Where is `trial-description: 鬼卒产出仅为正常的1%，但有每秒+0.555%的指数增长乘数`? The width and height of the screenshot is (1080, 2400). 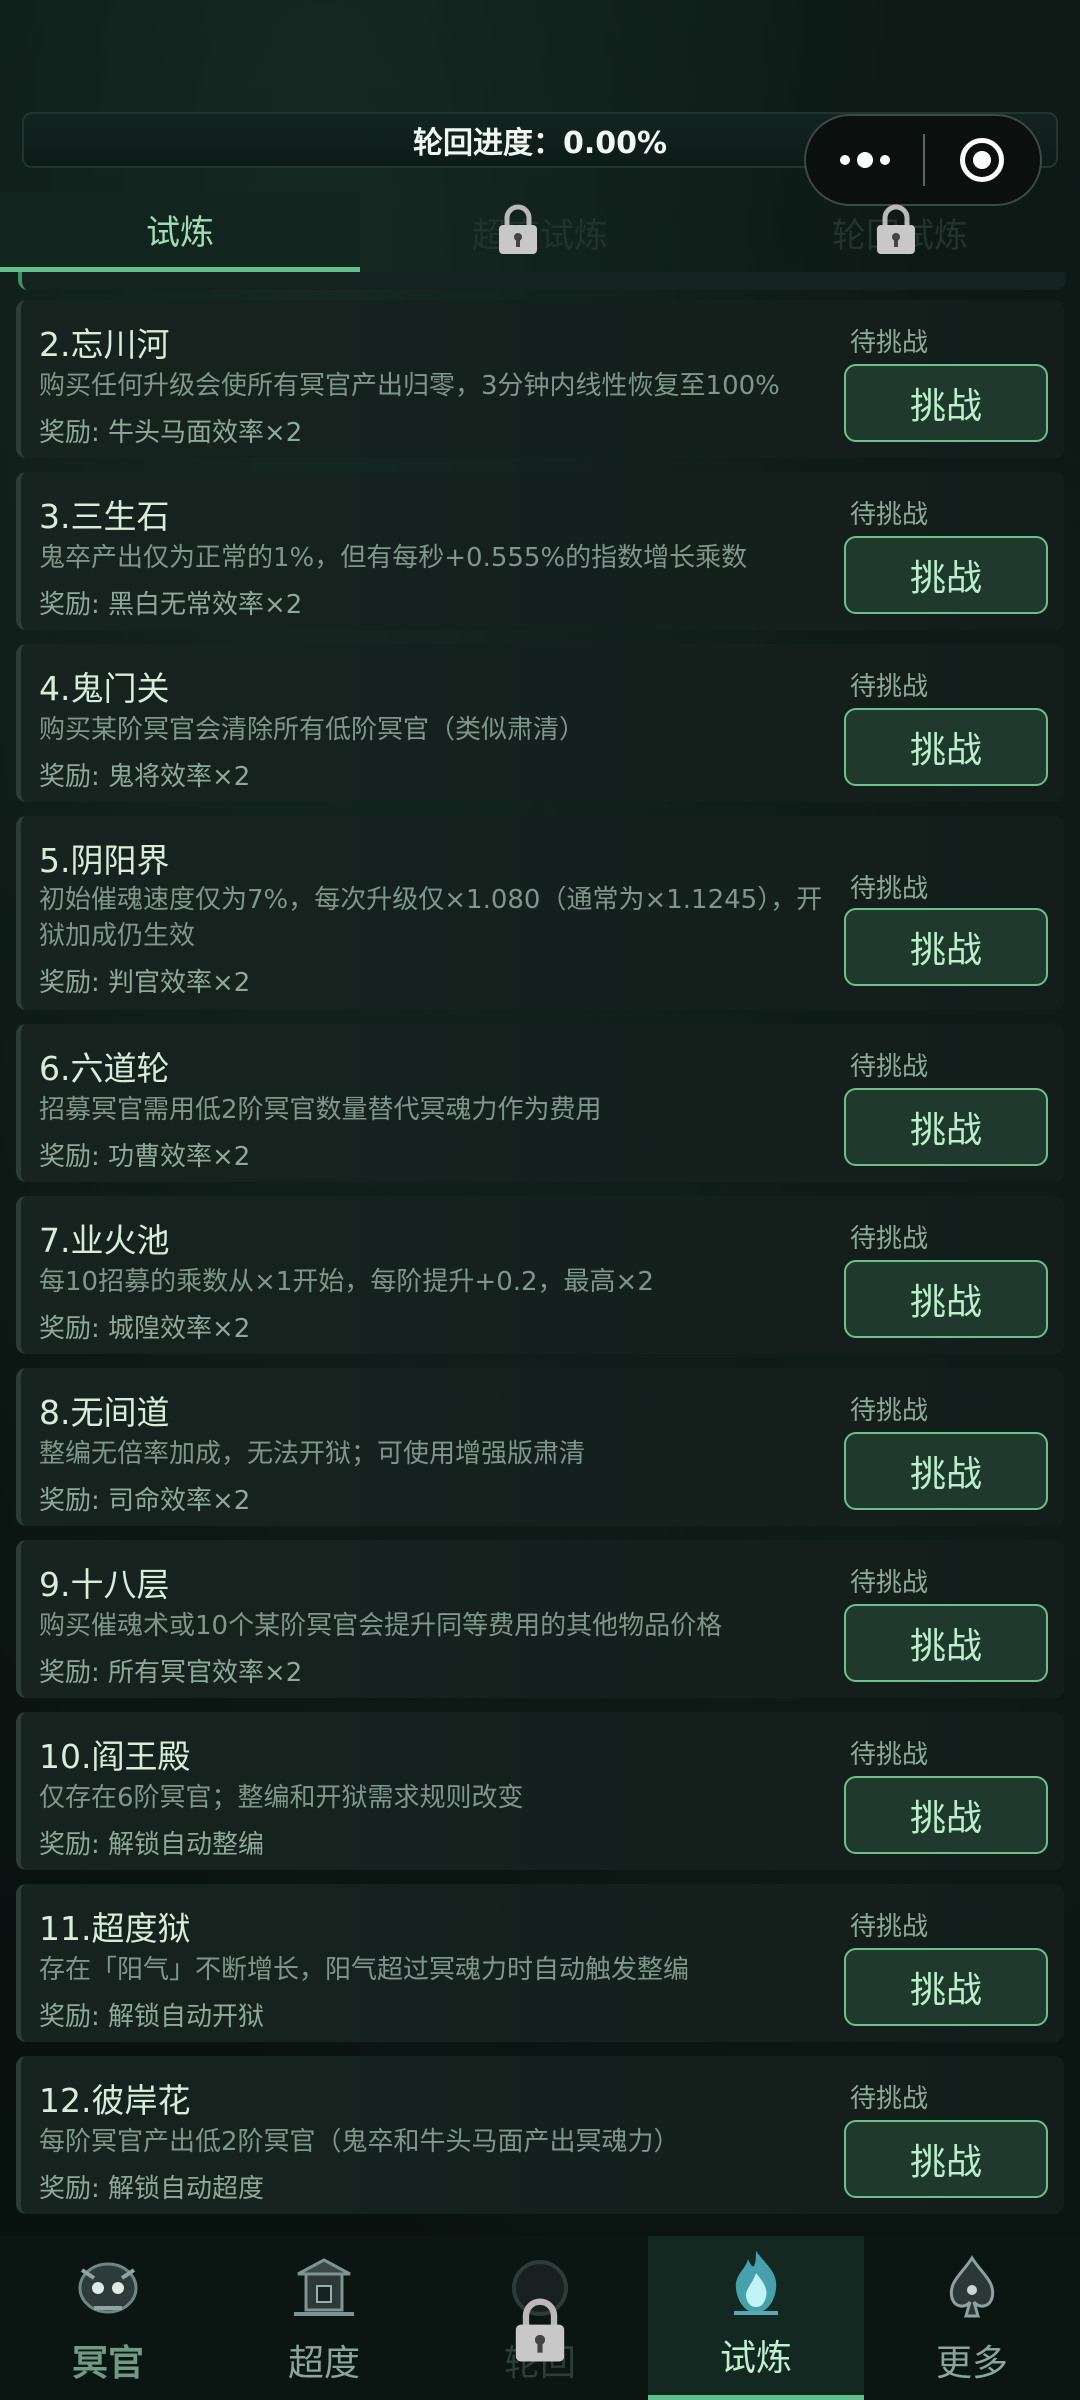
trial-description: 鬼卒产出仅为正常的1%，但有每秒+0.555%的指数增长乘数 is located at coordinates (393, 558).